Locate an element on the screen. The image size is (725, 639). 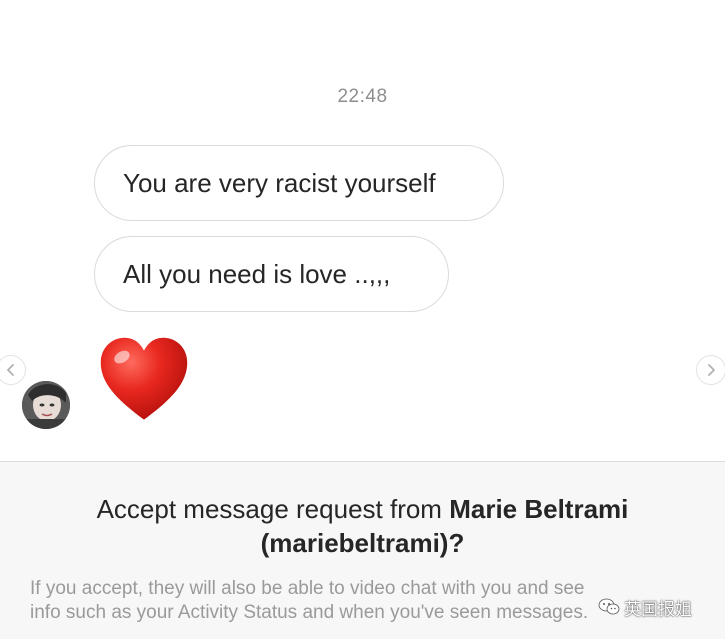
heart-shape is located at coordinates (144, 378).